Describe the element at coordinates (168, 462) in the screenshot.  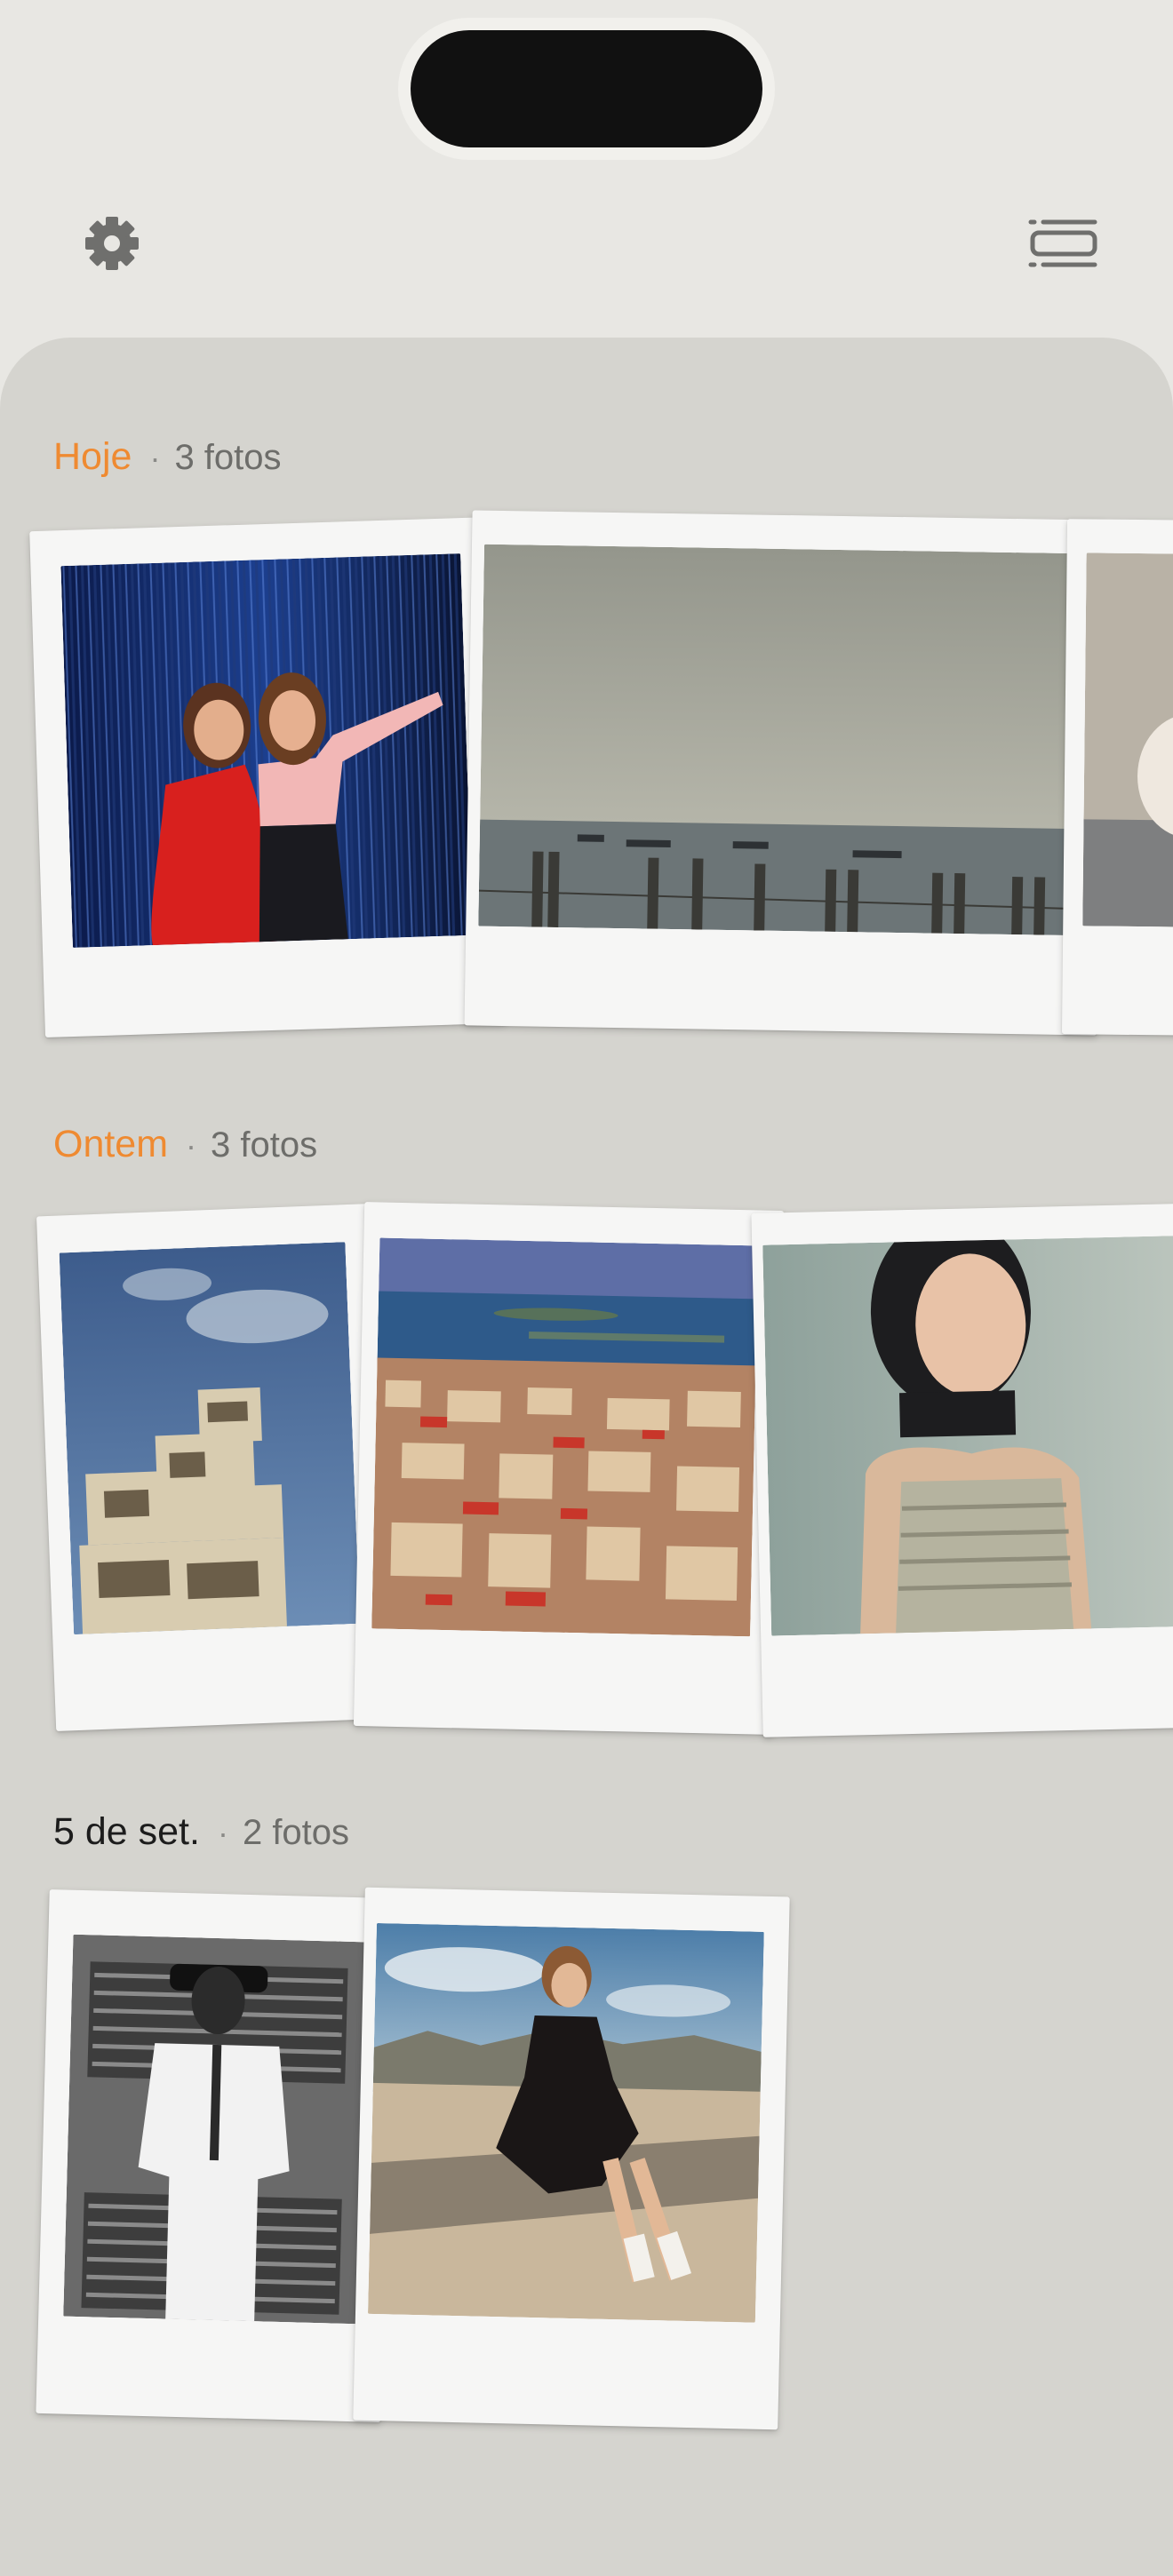
I see `section-header-hoje: Hoje · 3 fotos` at that location.